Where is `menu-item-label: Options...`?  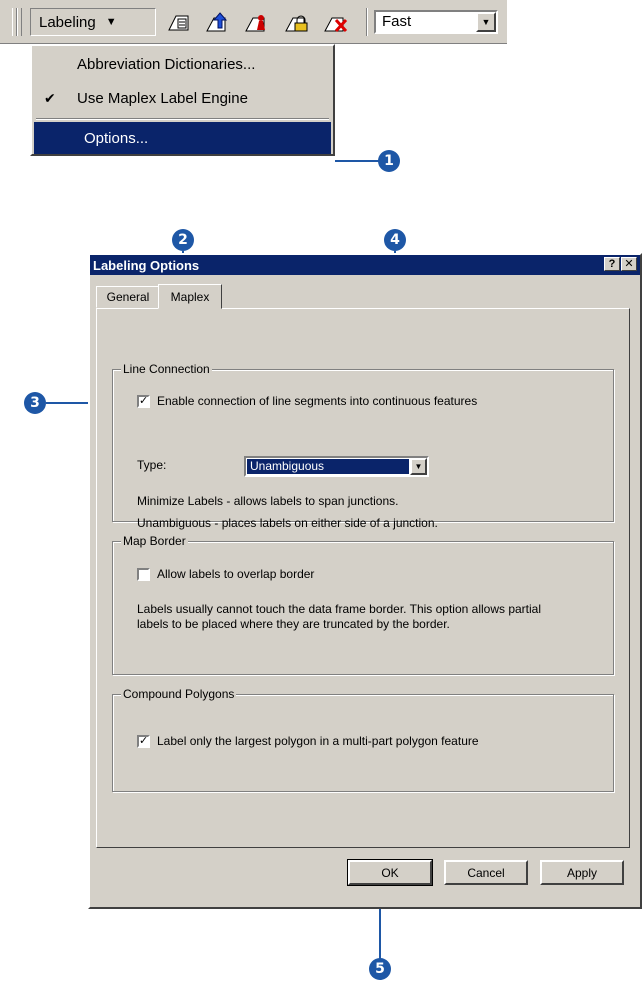 menu-item-label: Options... is located at coordinates (116, 138).